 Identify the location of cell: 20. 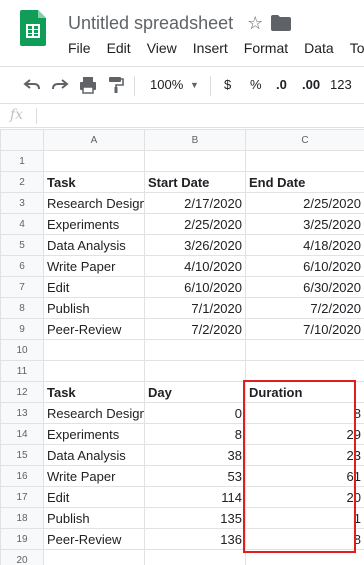
(304, 497).